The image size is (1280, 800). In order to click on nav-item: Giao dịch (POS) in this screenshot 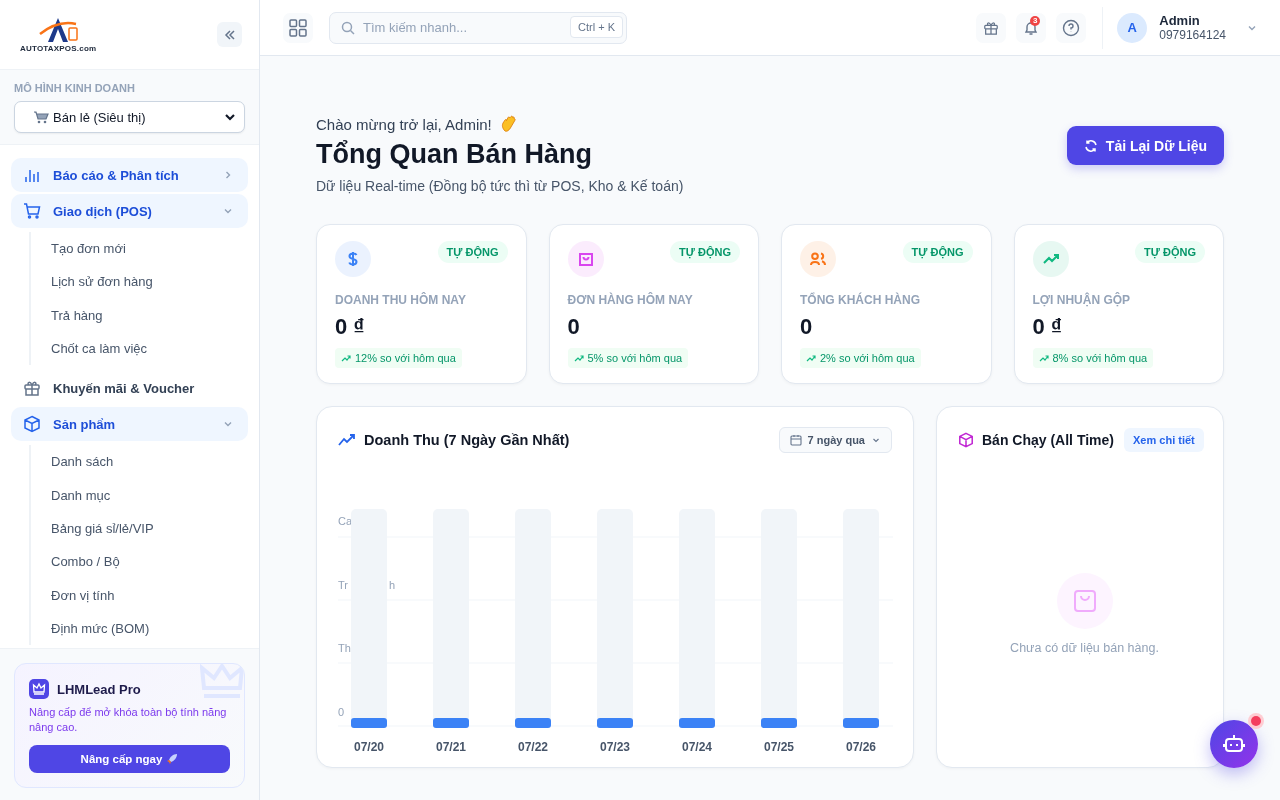, I will do `click(129, 211)`.